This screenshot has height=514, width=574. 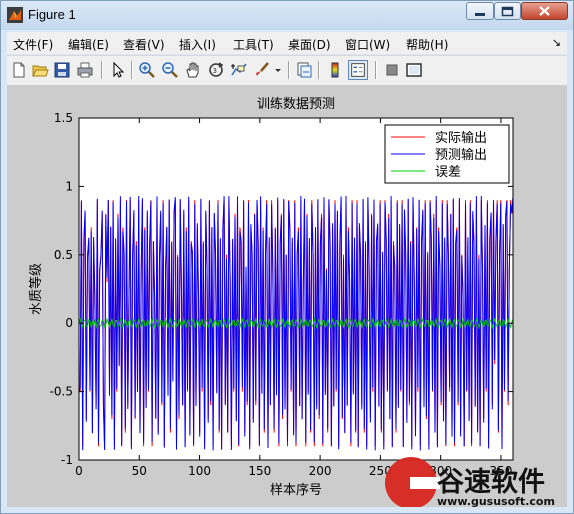 What do you see at coordinates (253, 44) in the screenshot?
I see `menu-tools: 工具(T)` at bounding box center [253, 44].